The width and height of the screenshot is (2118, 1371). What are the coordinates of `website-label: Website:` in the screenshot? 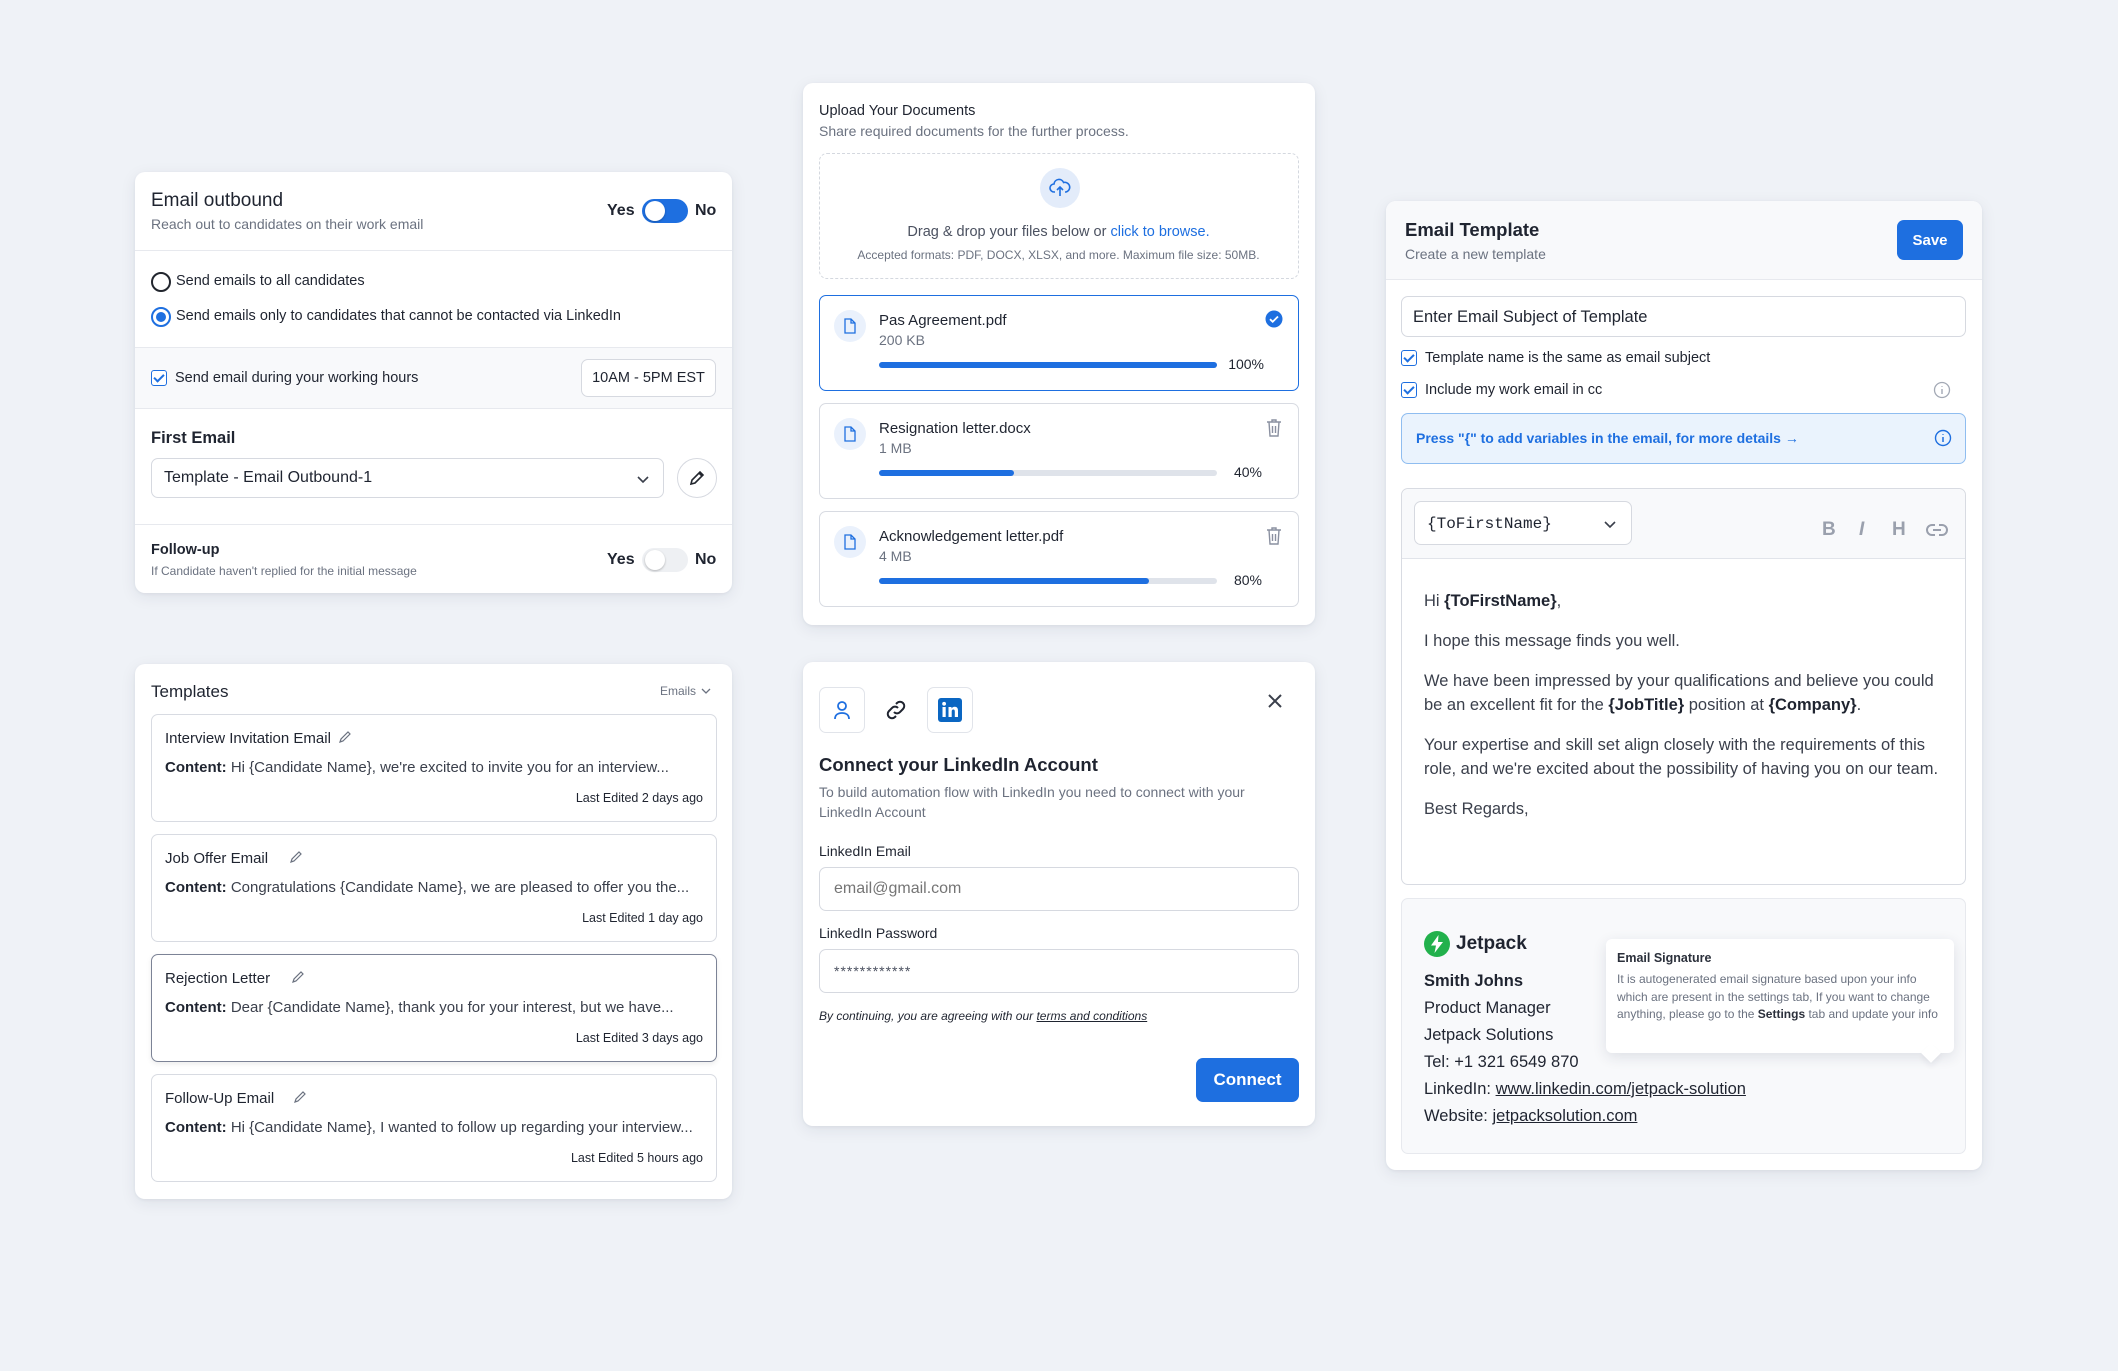 It's located at (1458, 1116).